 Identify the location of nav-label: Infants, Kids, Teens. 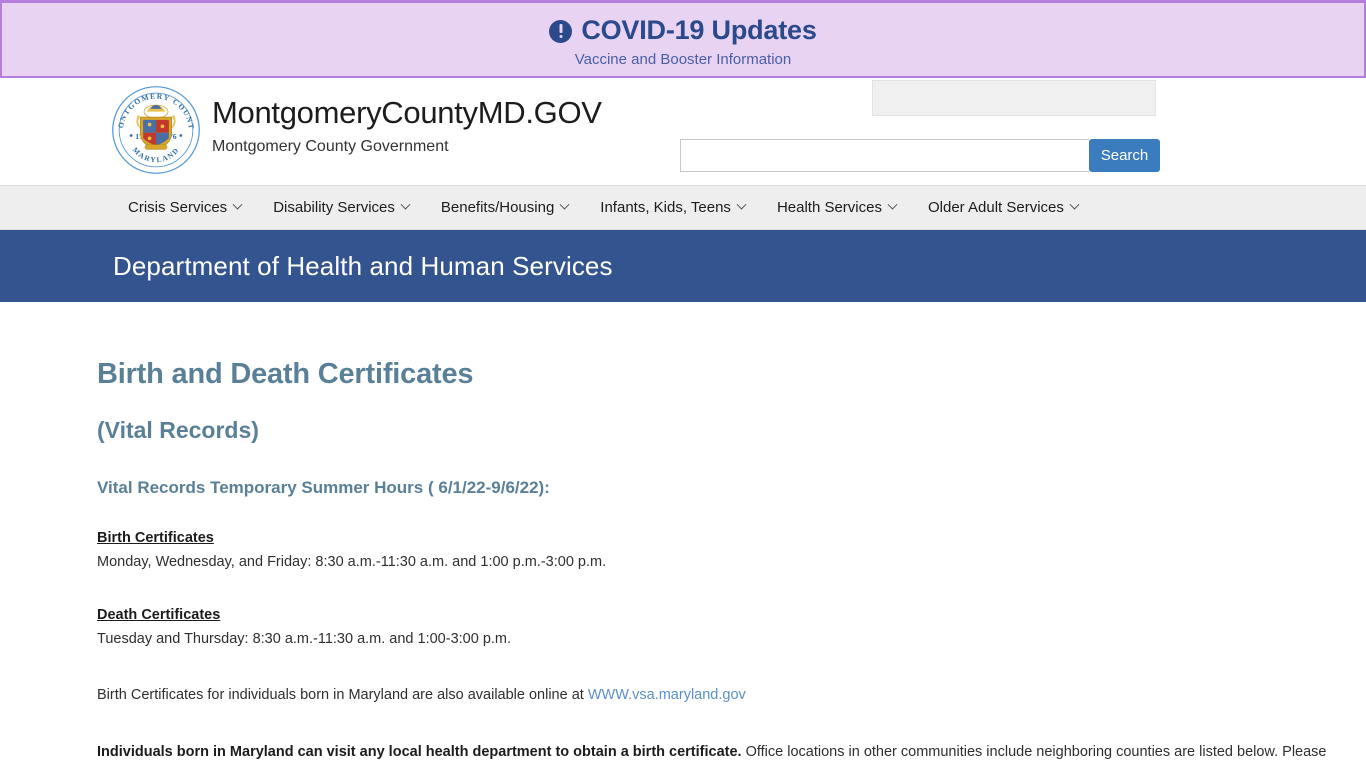
(665, 207).